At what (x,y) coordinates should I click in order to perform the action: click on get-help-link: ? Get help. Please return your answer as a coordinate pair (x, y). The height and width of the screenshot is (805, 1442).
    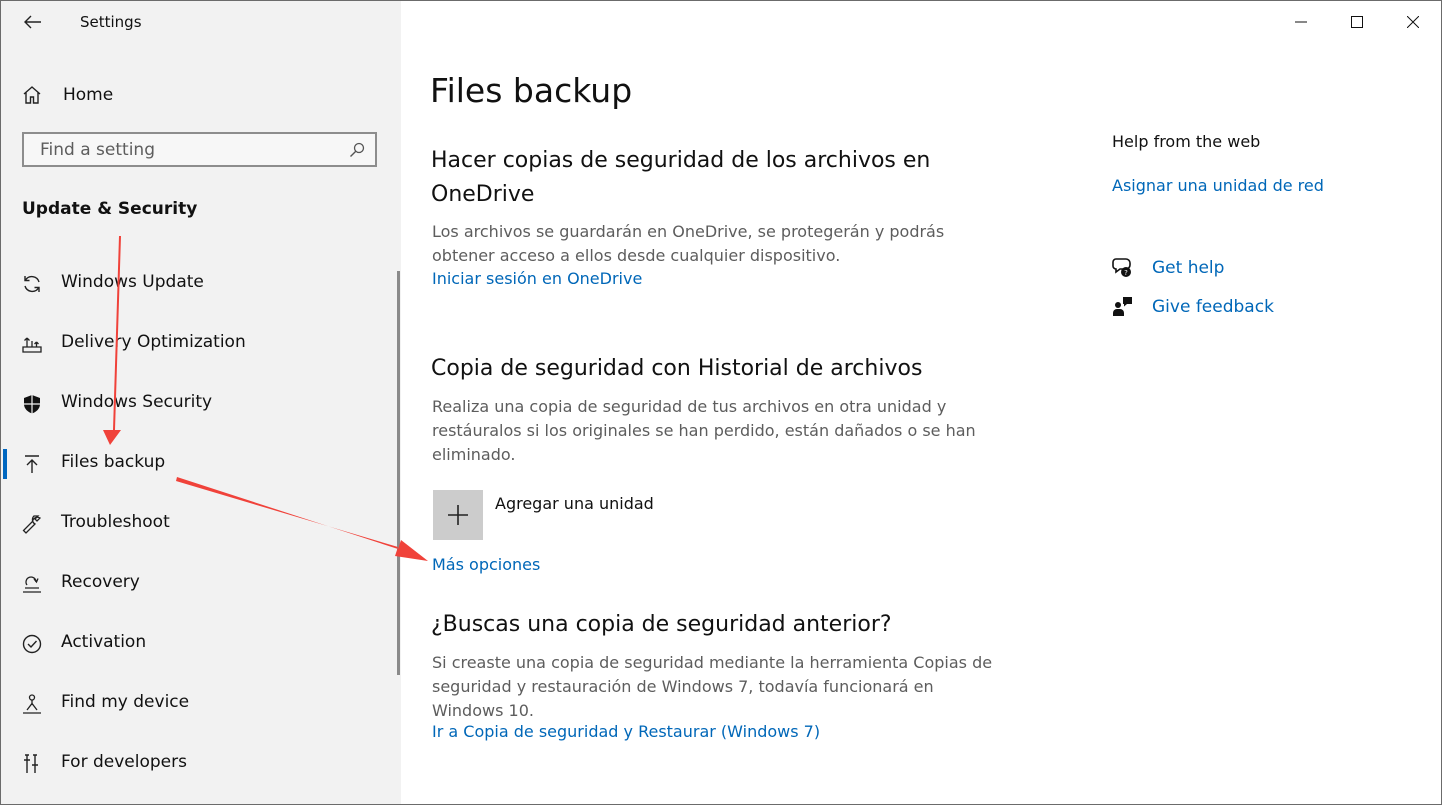
    Looking at the image, I should click on (1168, 268).